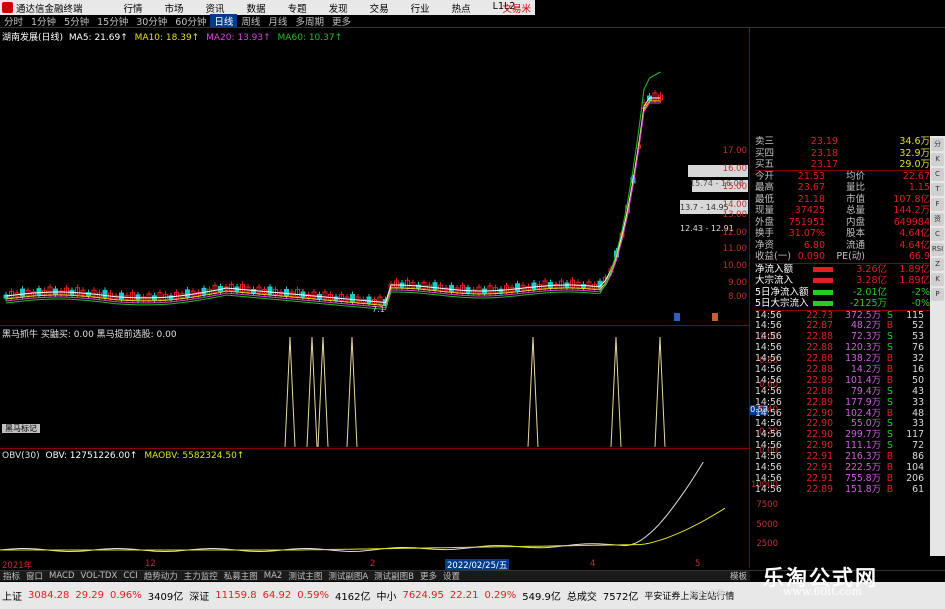 Image resolution: width=945 pixels, height=609 pixels. What do you see at coordinates (165, 597) in the screenshot?
I see `sh-amount: 3409亿` at bounding box center [165, 597].